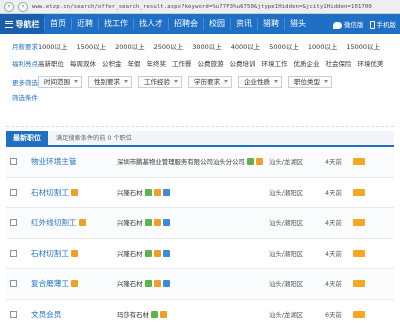 This screenshot has height=323, width=400. What do you see at coordinates (182, 63) in the screenshot?
I see `benefit-option: 工作餐` at bounding box center [182, 63].